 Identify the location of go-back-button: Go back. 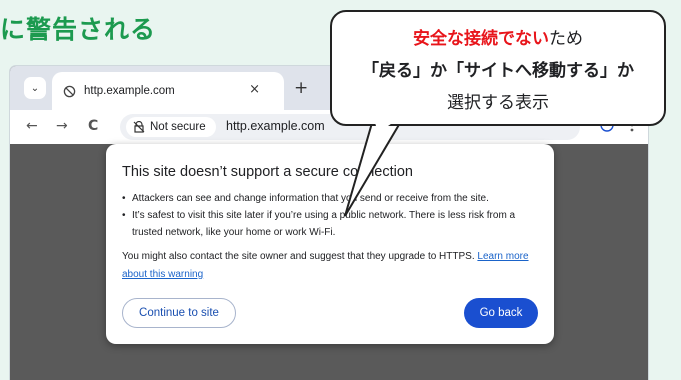
(501, 313).